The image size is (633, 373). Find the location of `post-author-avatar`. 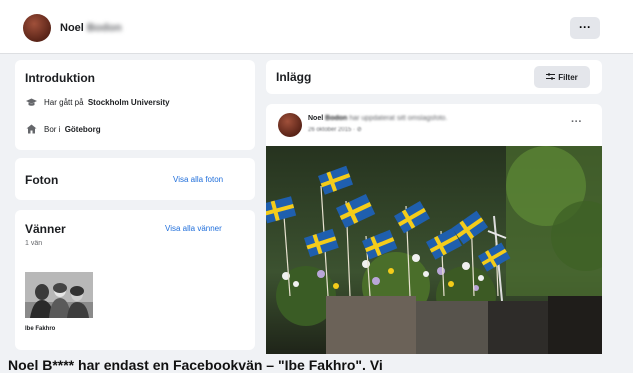

post-author-avatar is located at coordinates (290, 125).